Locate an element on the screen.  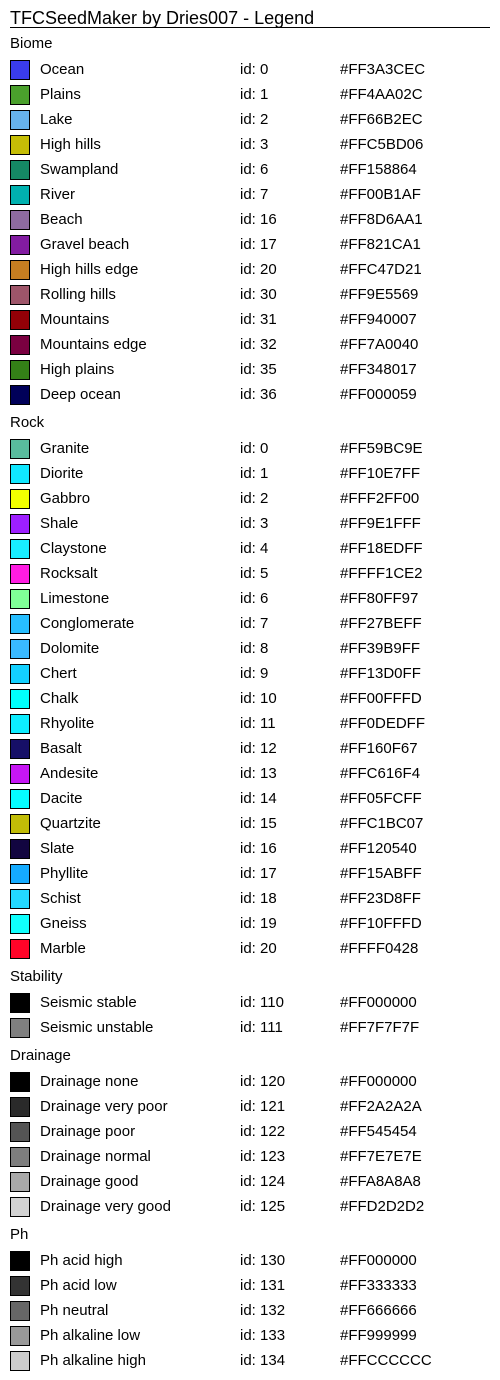
legend-item-name: Andesite is located at coordinates (69, 773).